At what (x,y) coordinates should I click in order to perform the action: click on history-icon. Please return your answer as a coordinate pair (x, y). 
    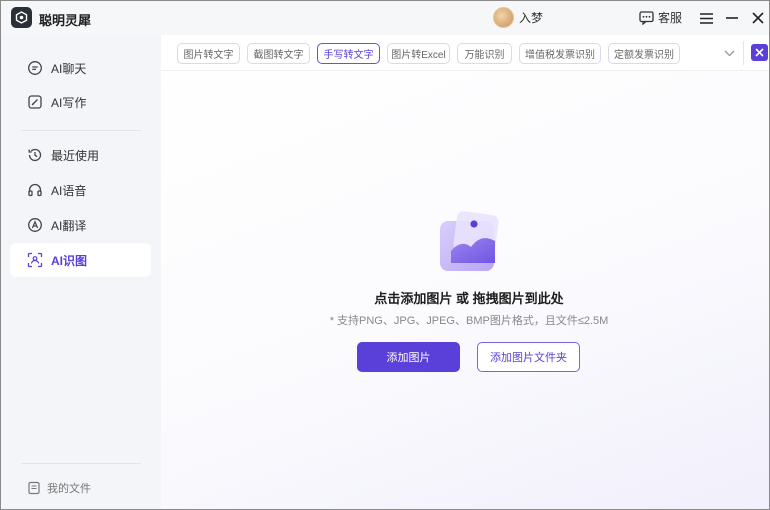
    Looking at the image, I should click on (35, 155).